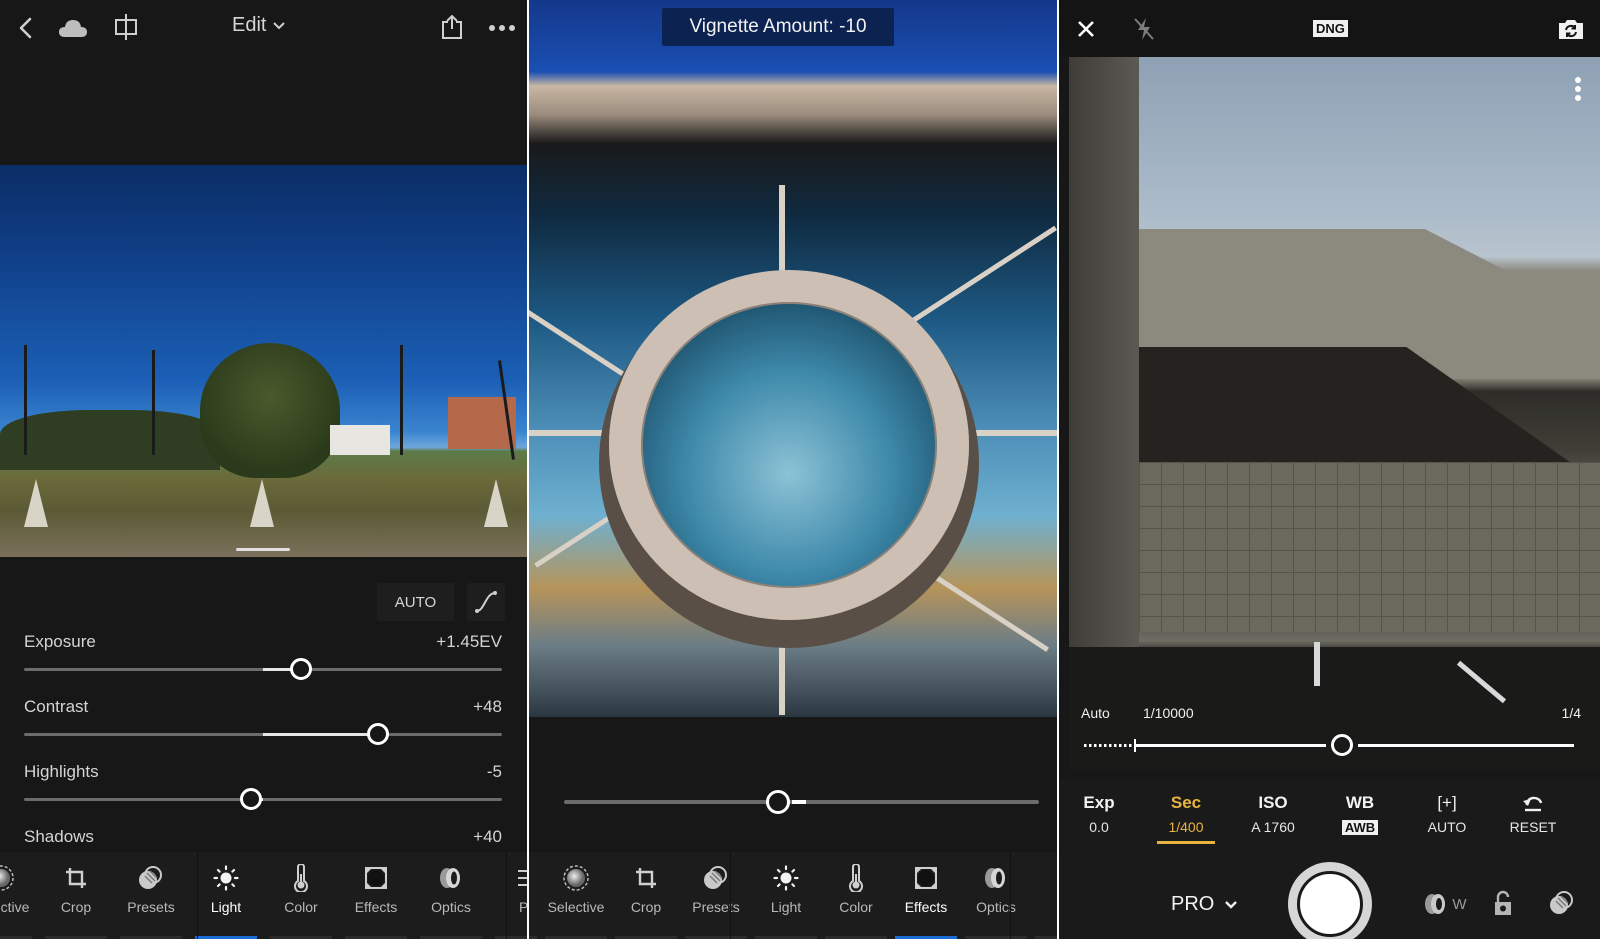 This screenshot has height=939, width=1600. I want to click on exposure-slider, so click(263, 669).